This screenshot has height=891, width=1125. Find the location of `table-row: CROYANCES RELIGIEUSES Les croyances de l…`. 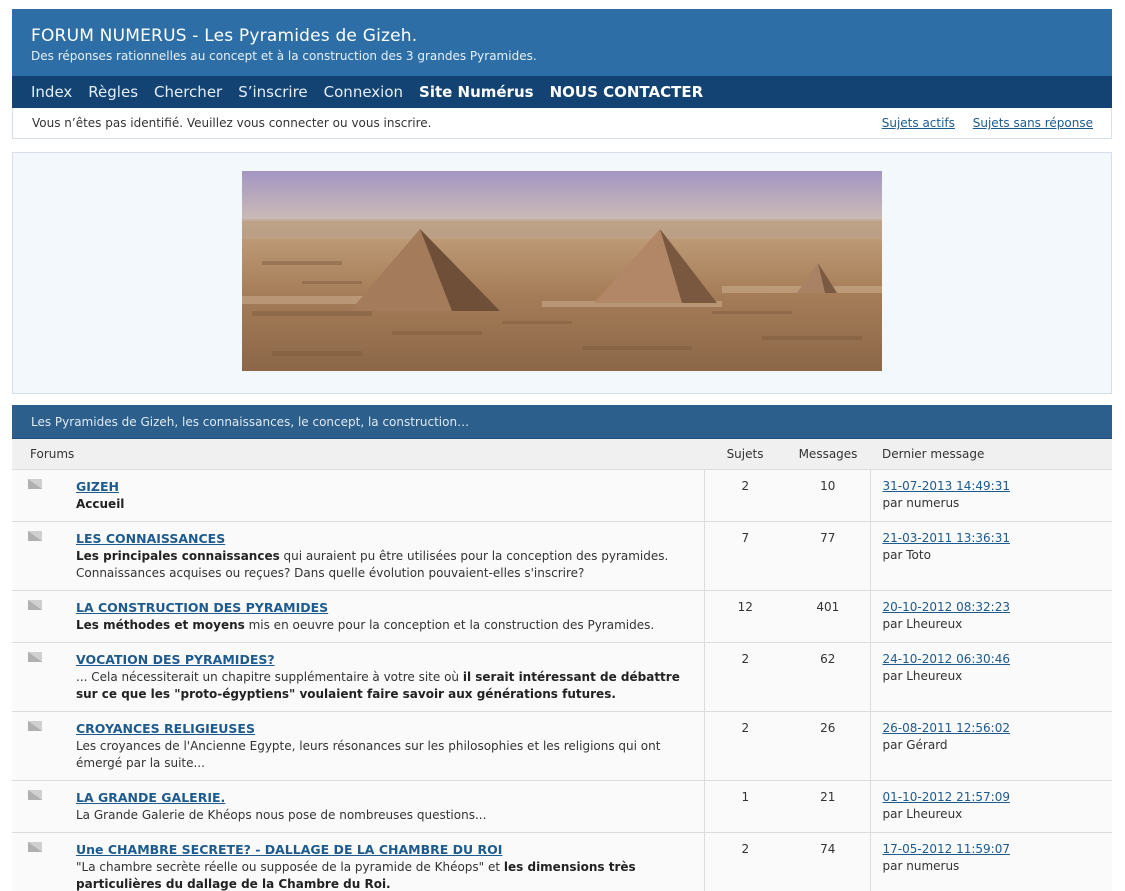

table-row: CROYANCES RELIGIEUSES Les croyances de l… is located at coordinates (562, 746).